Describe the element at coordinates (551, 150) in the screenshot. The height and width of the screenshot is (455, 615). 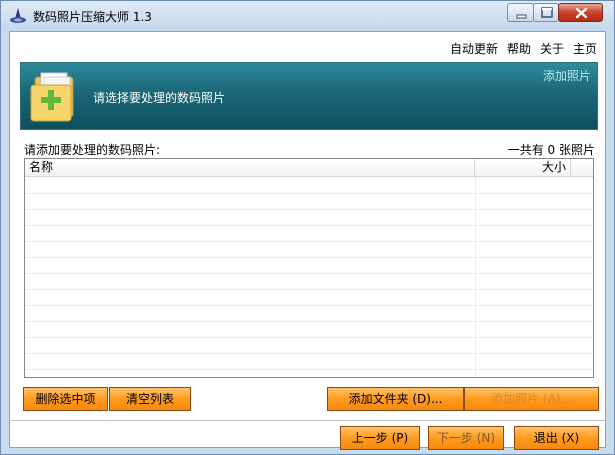
I see `photo-count: 一共有 0 张照片` at that location.